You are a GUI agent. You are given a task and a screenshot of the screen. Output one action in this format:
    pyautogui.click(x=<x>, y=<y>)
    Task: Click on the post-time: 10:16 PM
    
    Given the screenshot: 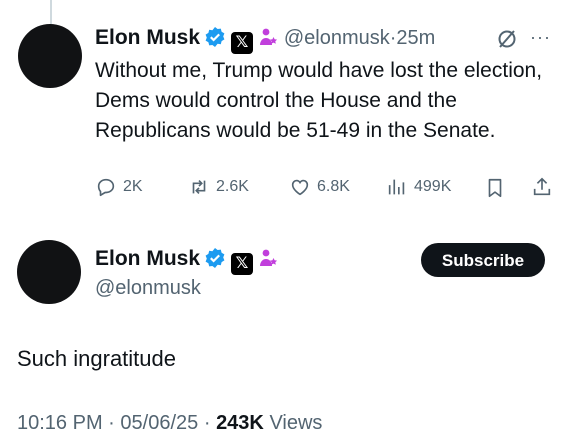 What is the action you would take?
    pyautogui.click(x=60, y=423)
    